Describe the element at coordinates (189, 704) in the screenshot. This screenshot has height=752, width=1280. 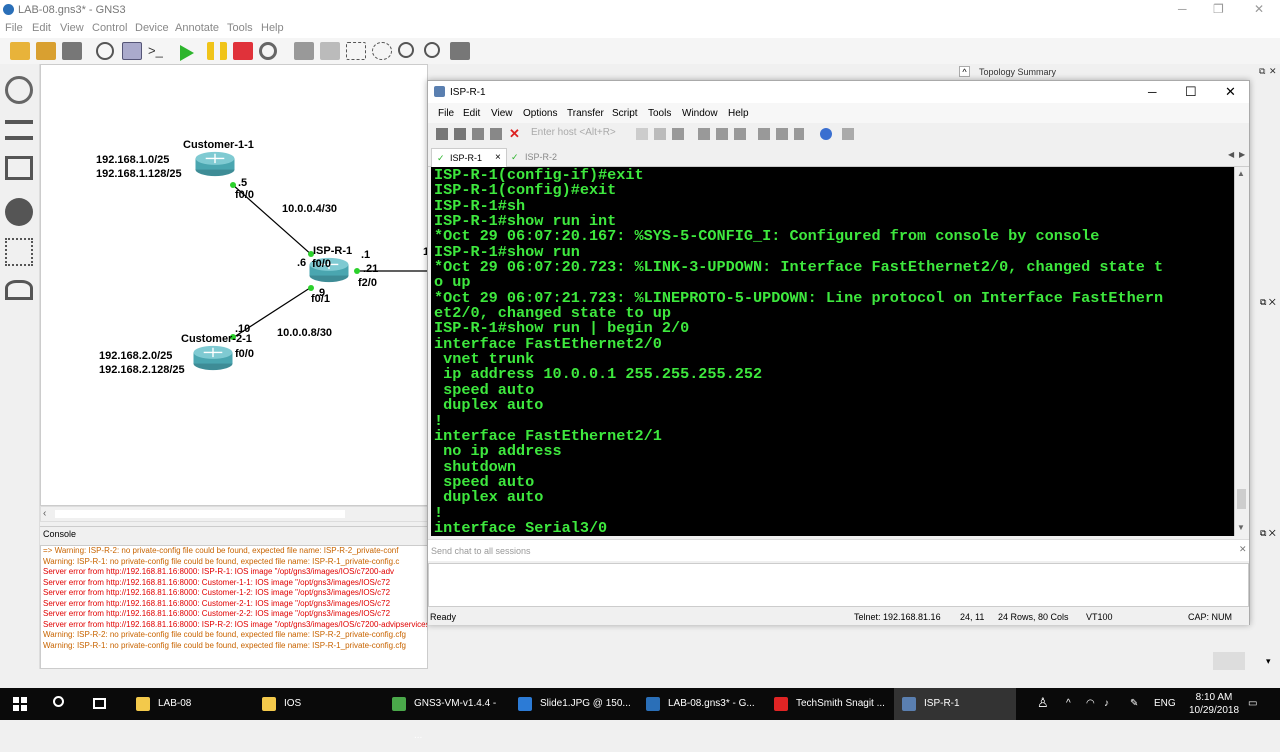
I see `taskbar-item: LAB-08` at that location.